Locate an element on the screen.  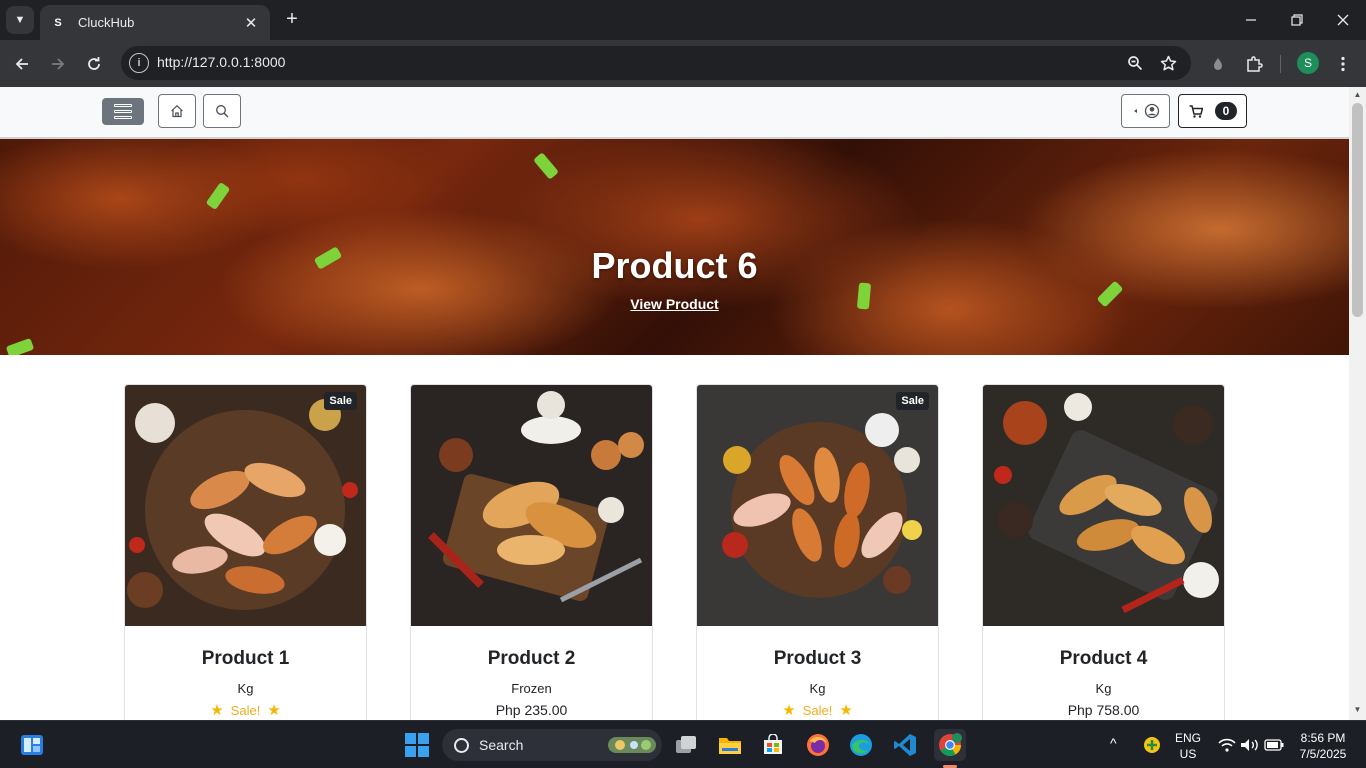
navbar-toggler-button is located at coordinates (123, 111).